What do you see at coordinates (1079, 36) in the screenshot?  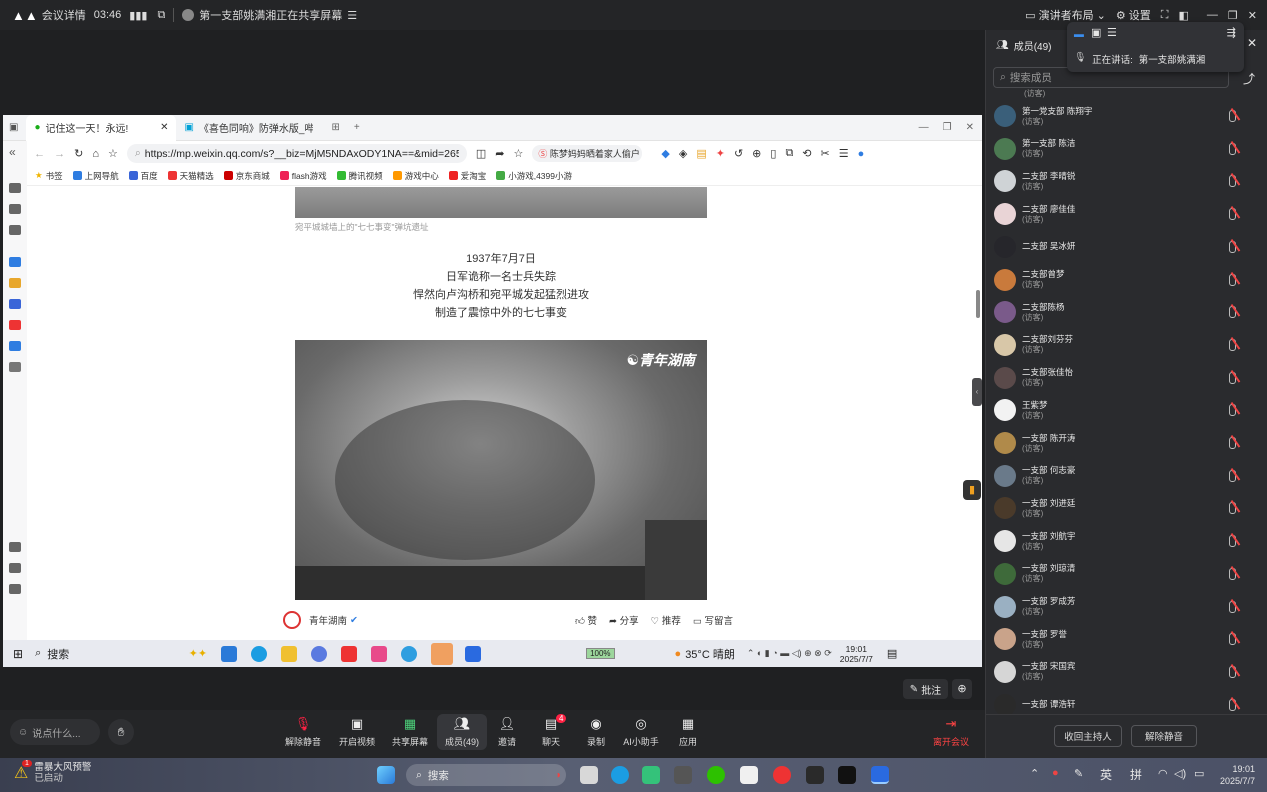 I see `popup-minimize-icon: ━` at bounding box center [1079, 36].